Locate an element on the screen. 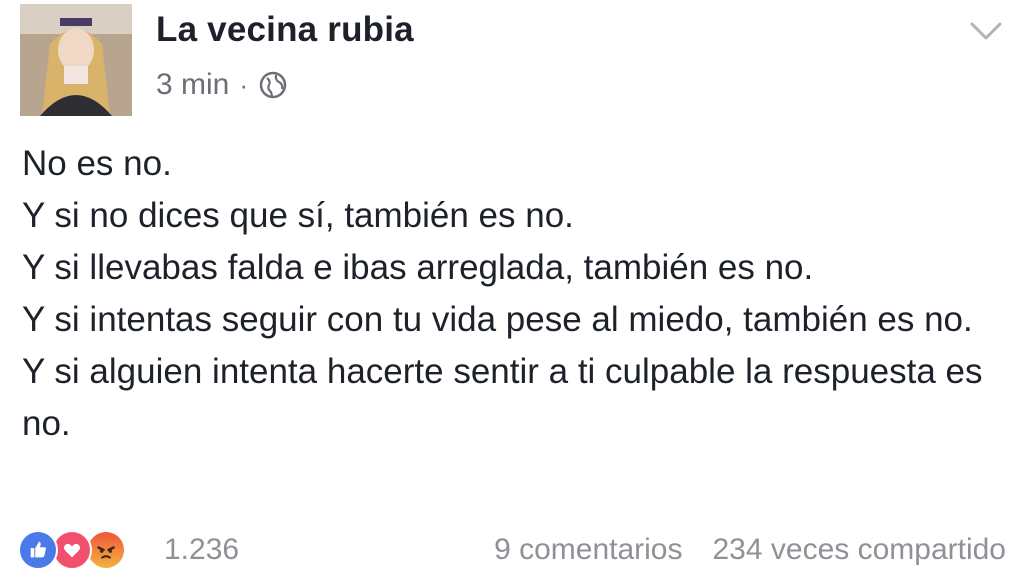  angry-icon is located at coordinates (106, 550).